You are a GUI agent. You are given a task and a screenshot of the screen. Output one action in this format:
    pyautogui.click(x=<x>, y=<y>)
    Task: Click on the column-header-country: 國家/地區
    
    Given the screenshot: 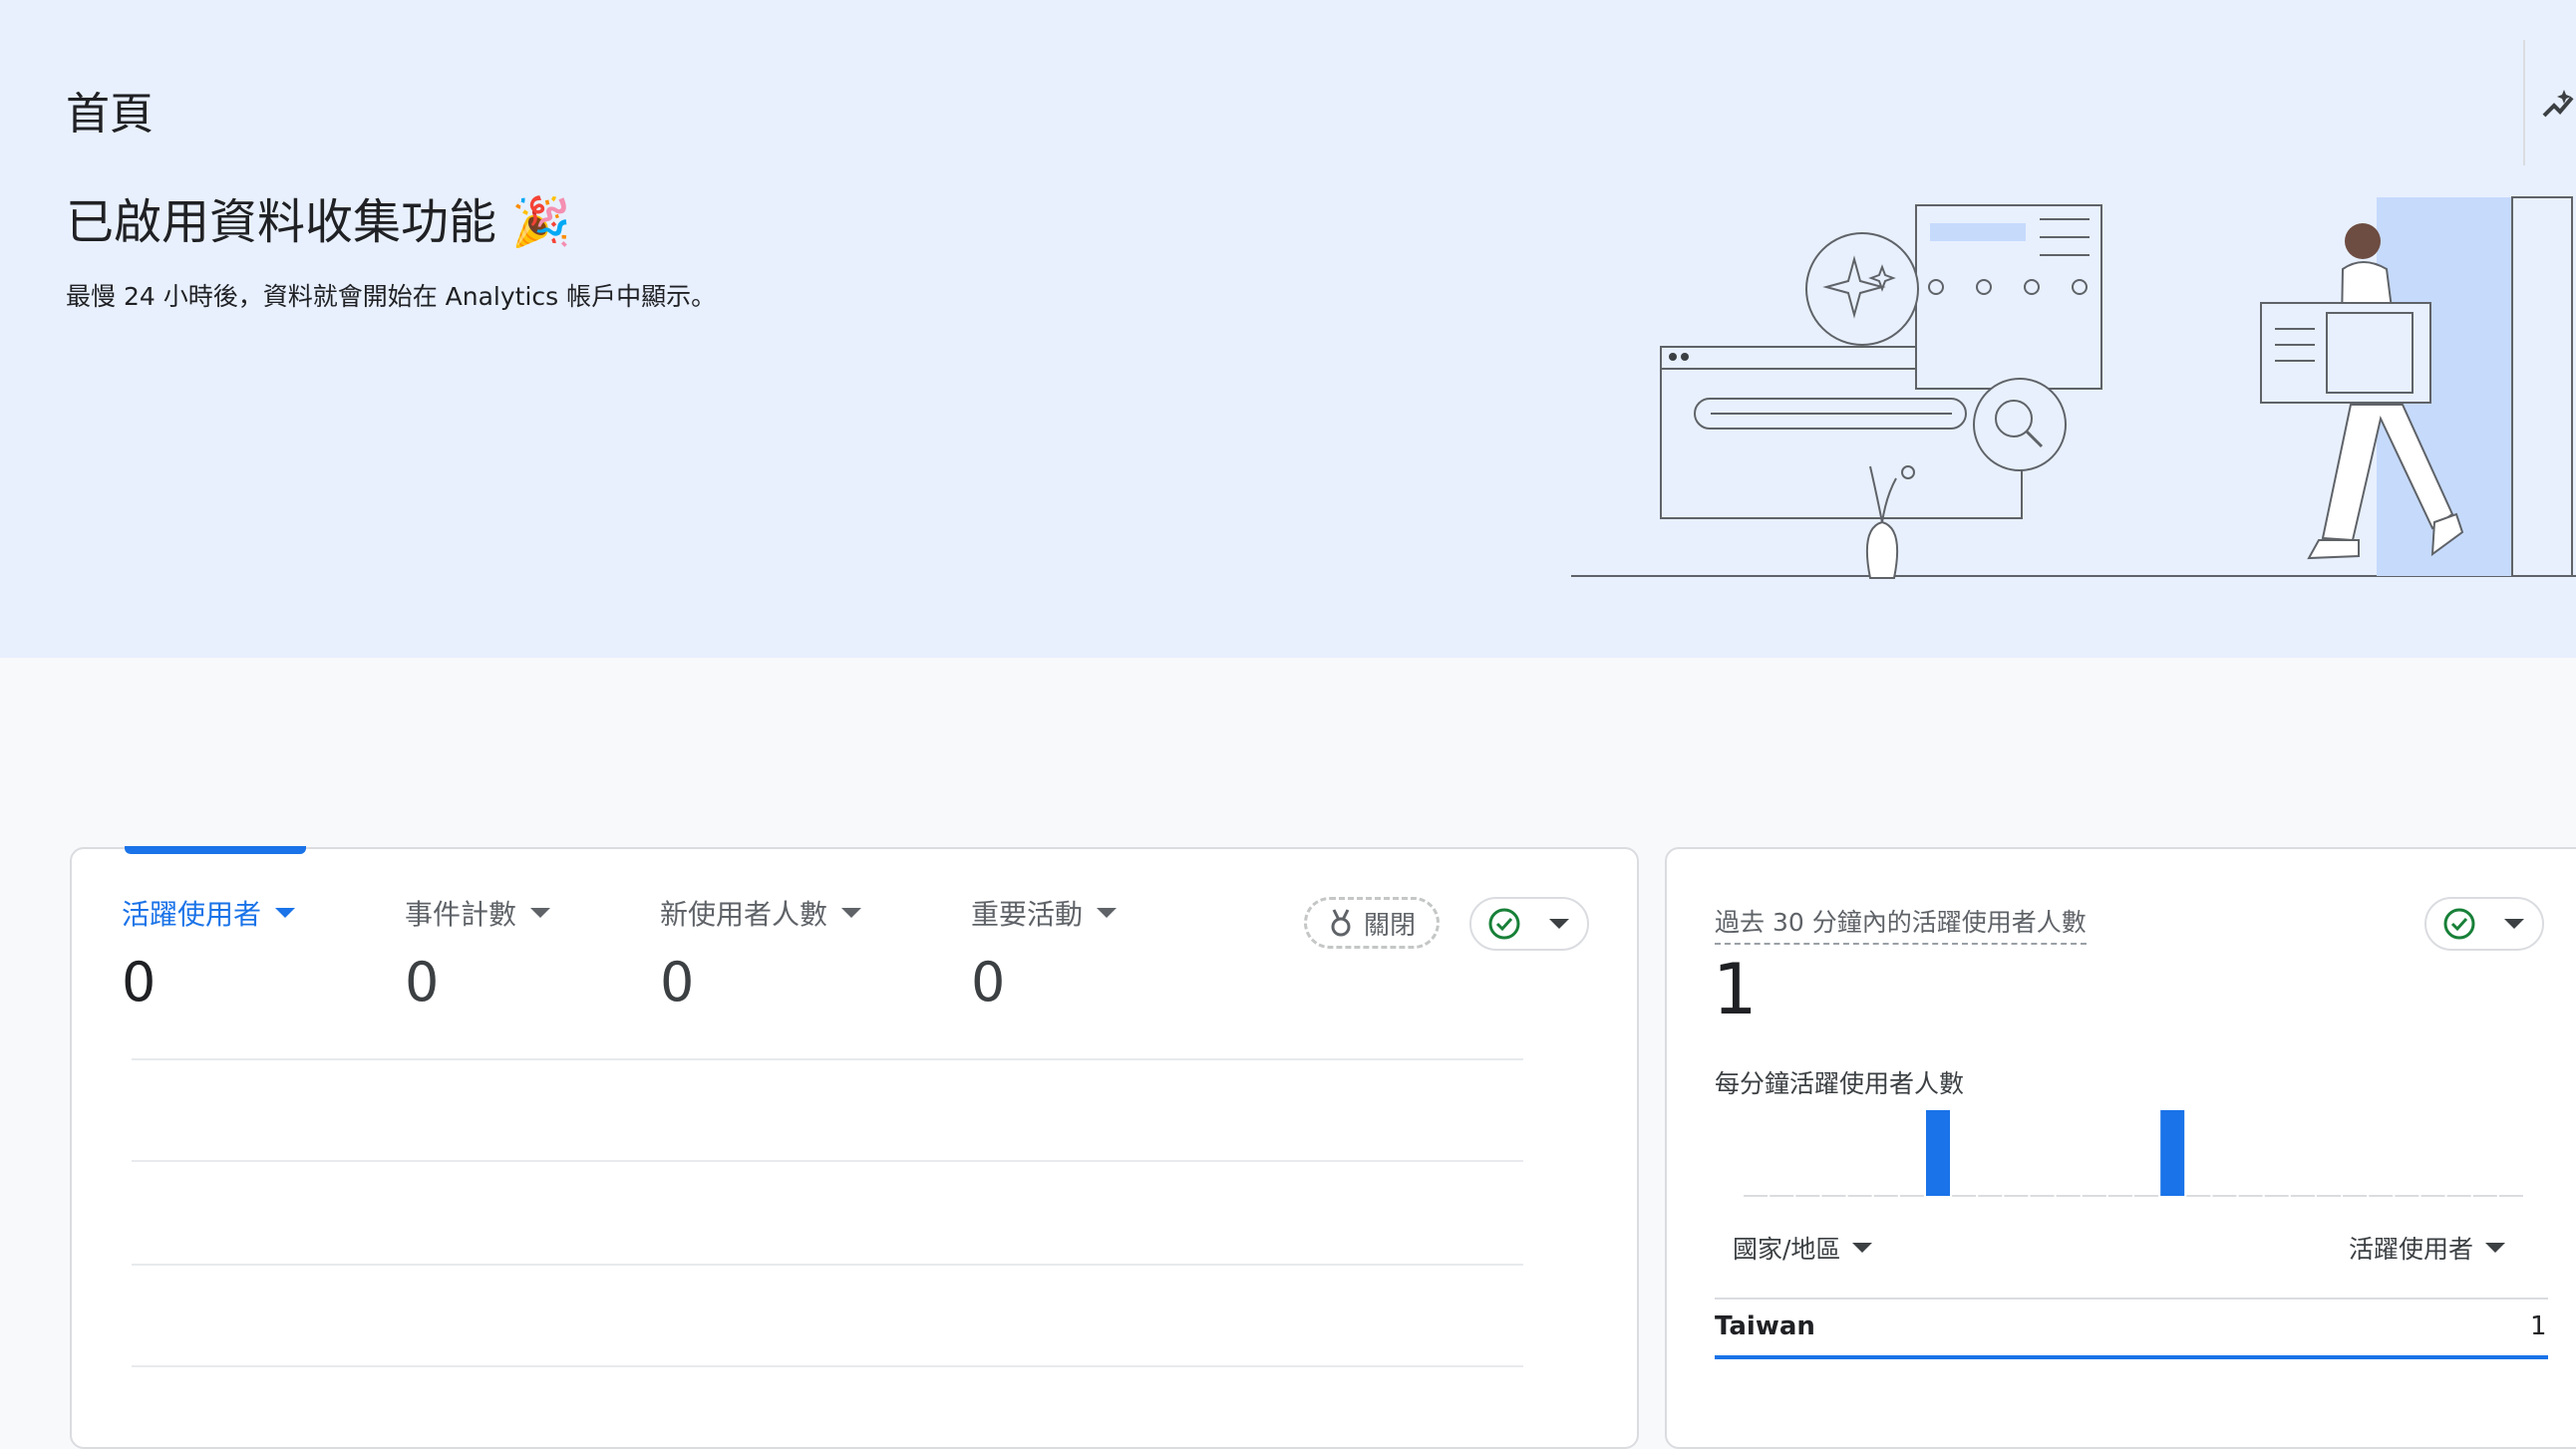 What is the action you would take?
    pyautogui.click(x=1803, y=1248)
    